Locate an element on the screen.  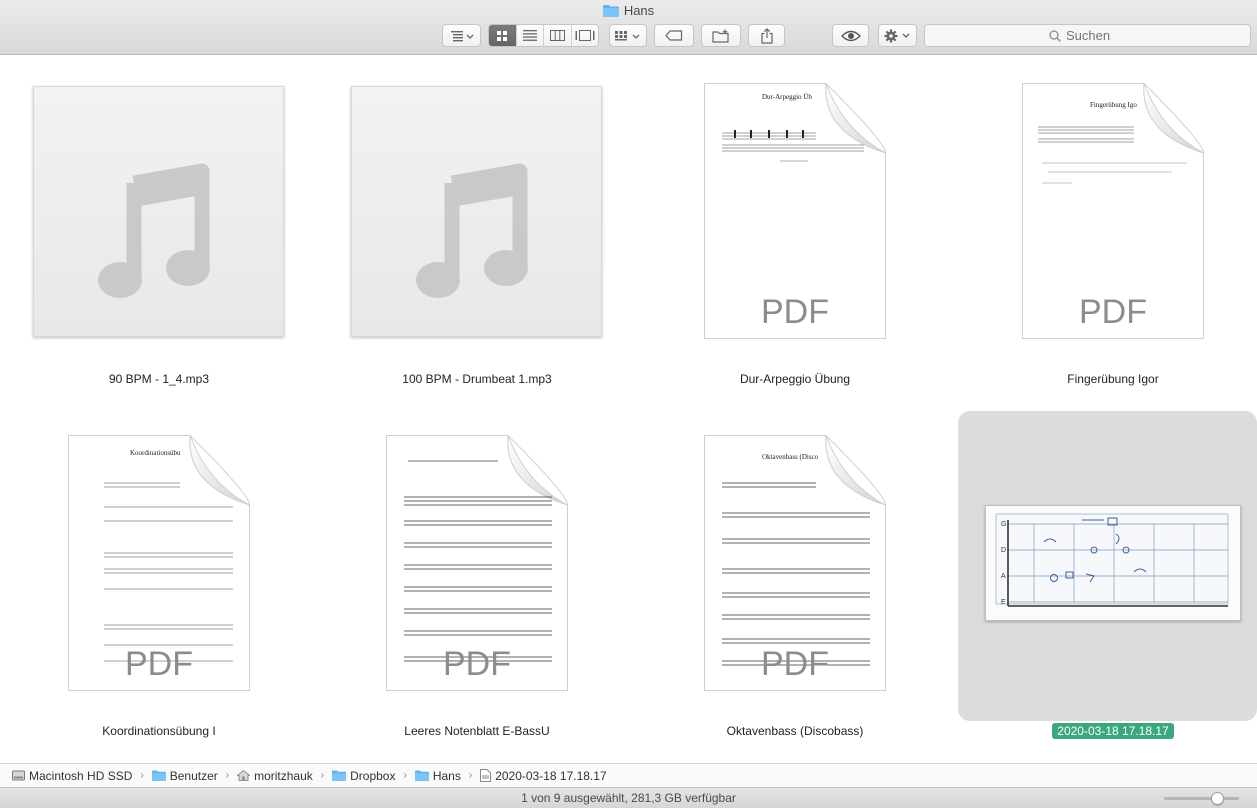
pdf-document-icon: Fingerübung Igo PDF is located at coordinates (1113, 211).